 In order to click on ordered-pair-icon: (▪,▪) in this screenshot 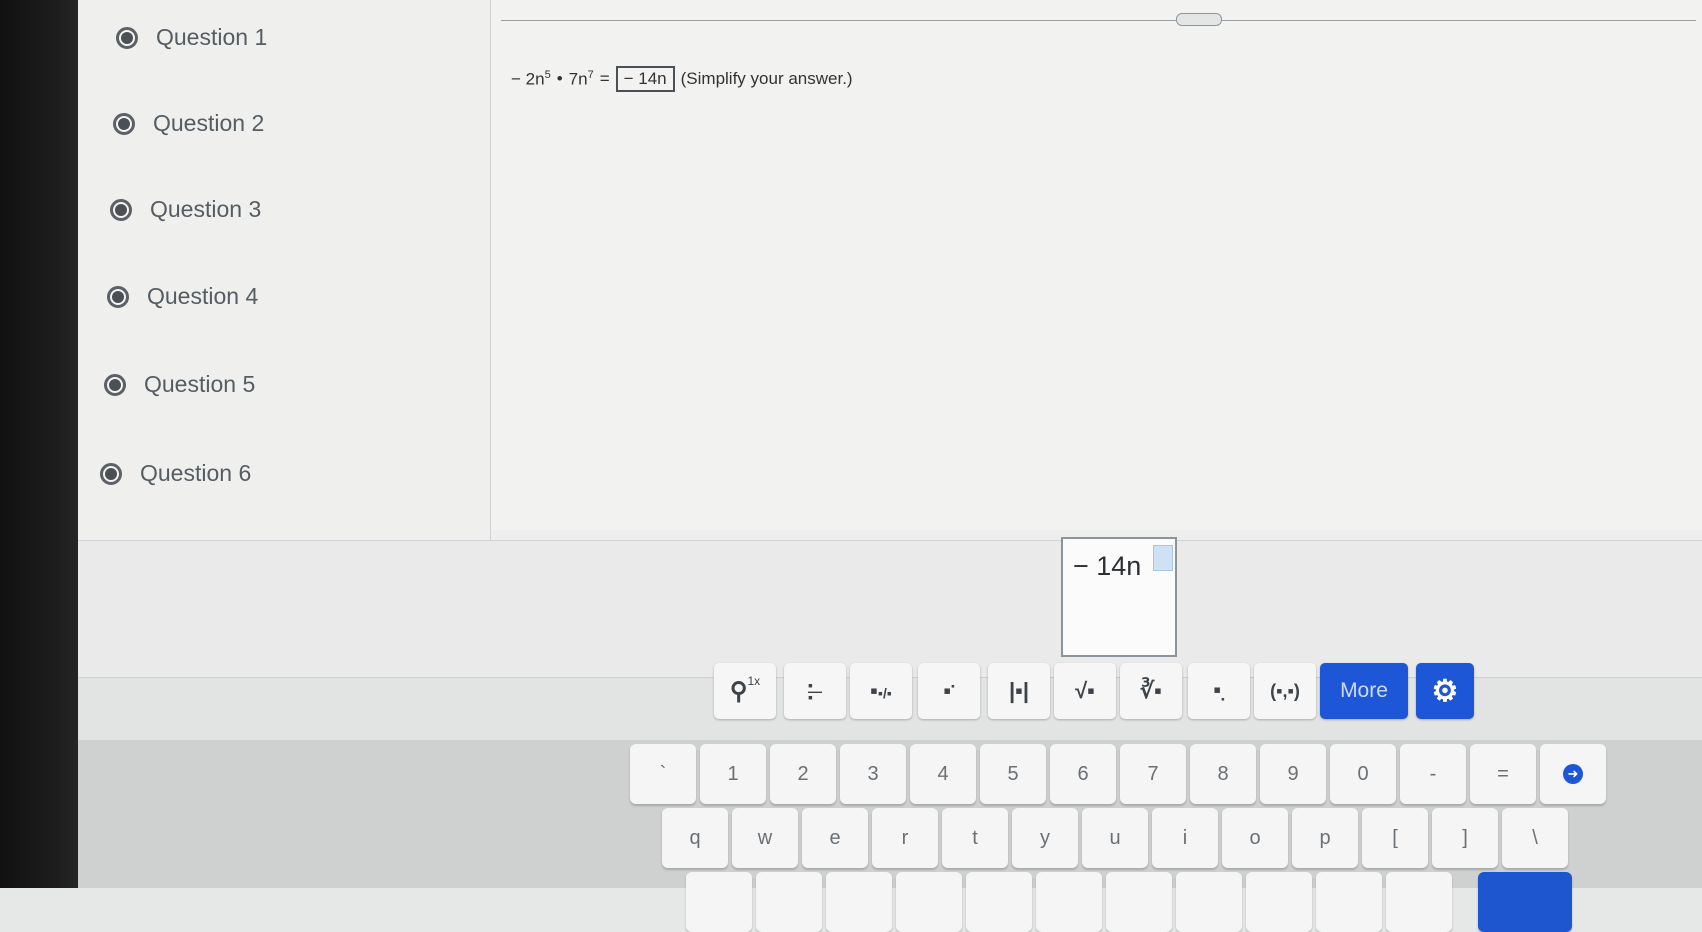, I will do `click(1285, 690)`.